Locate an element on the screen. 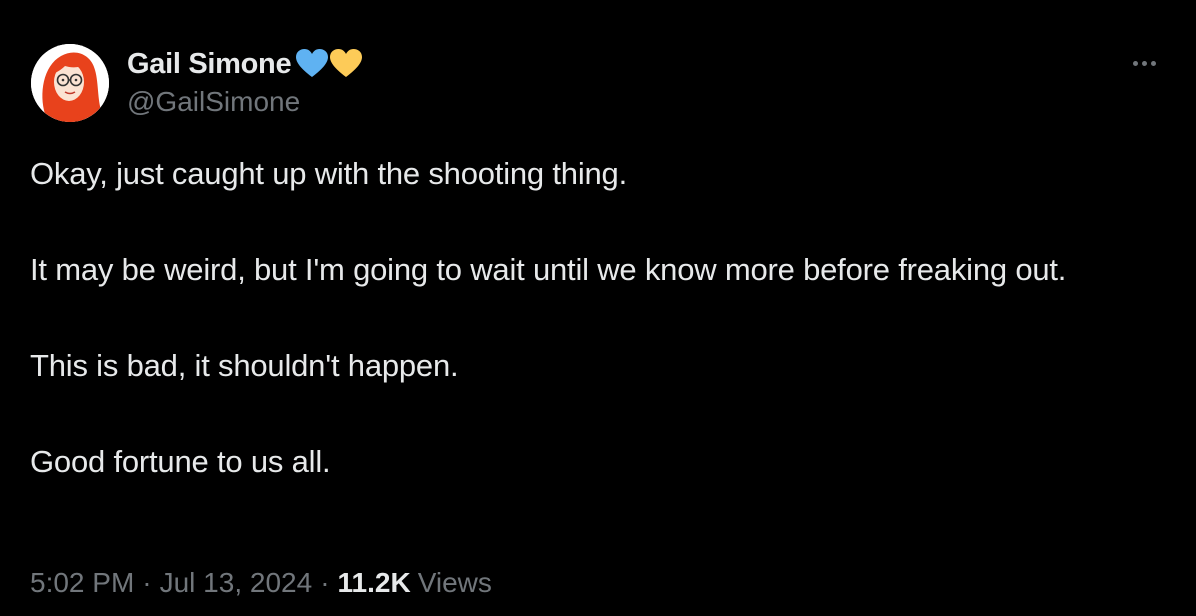 This screenshot has width=1196, height=616. author-name: Gail Simone is located at coordinates (209, 64).